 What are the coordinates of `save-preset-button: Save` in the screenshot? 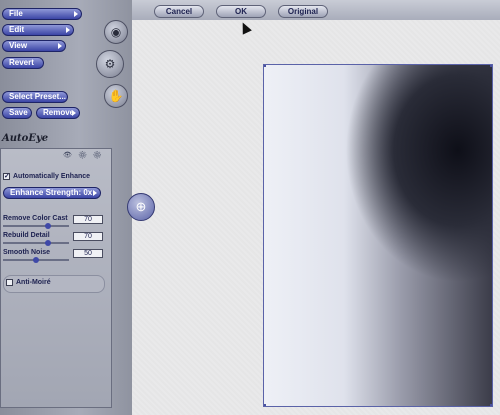 It's located at (17, 113).